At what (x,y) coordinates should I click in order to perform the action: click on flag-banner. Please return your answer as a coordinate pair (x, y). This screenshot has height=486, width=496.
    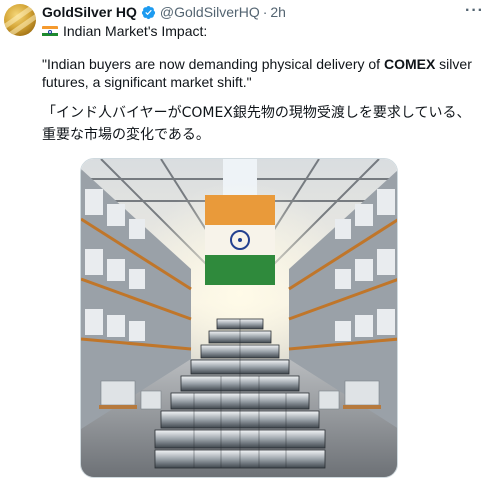
    Looking at the image, I should click on (240, 240).